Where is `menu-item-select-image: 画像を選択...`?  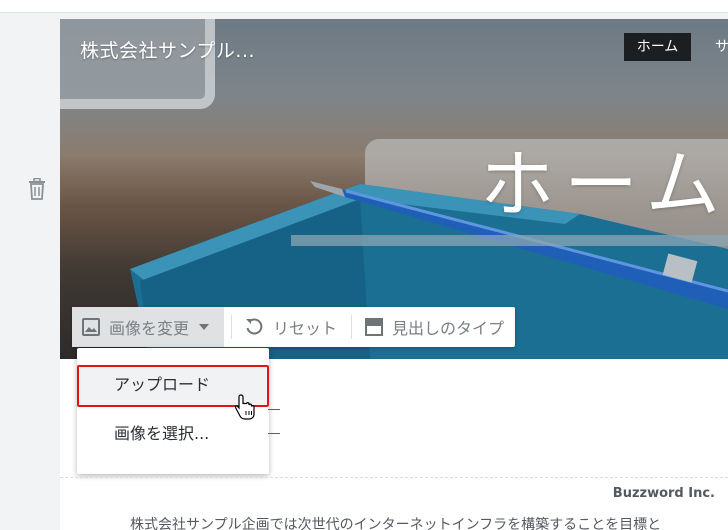 menu-item-select-image: 画像を選択... is located at coordinates (173, 434).